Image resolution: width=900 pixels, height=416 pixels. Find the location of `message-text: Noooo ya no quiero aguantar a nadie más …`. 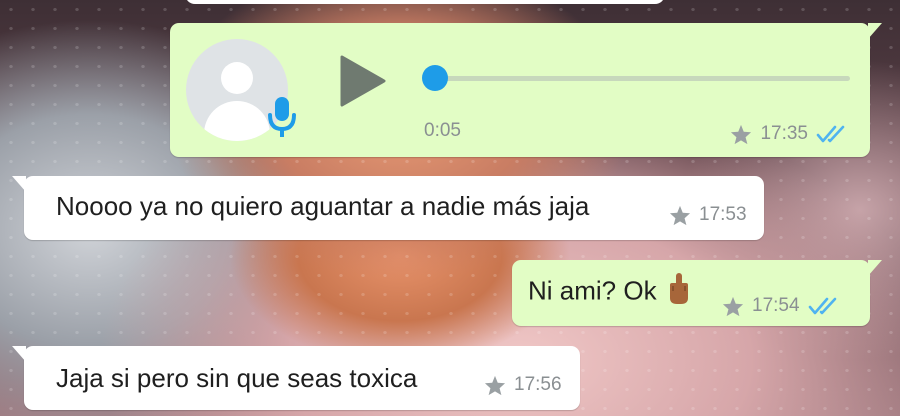

message-text: Noooo ya no quiero aguantar a nadie más … is located at coordinates (323, 206).